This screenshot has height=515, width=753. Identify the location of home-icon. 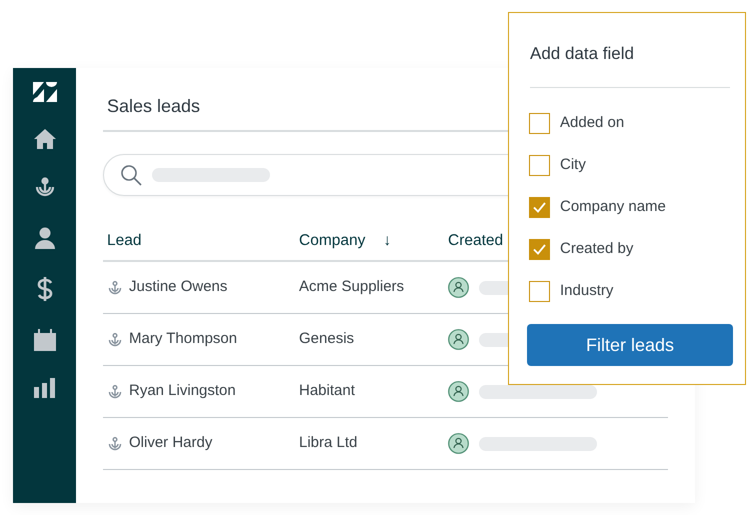
(45, 139).